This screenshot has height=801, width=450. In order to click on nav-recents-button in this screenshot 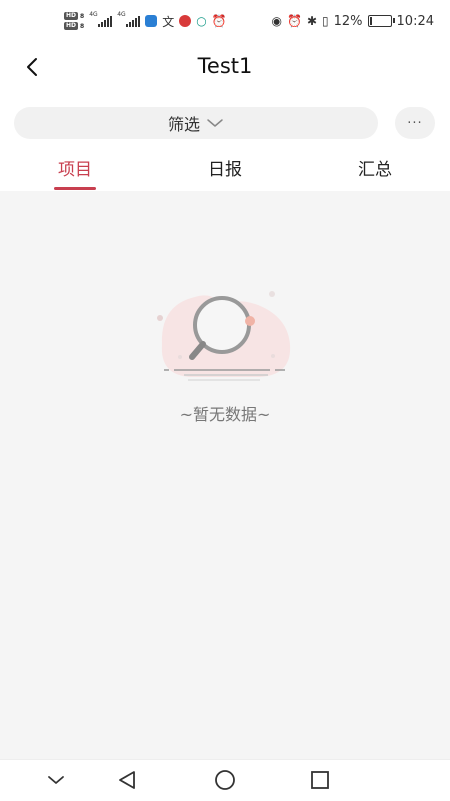, I will do `click(320, 780)`.